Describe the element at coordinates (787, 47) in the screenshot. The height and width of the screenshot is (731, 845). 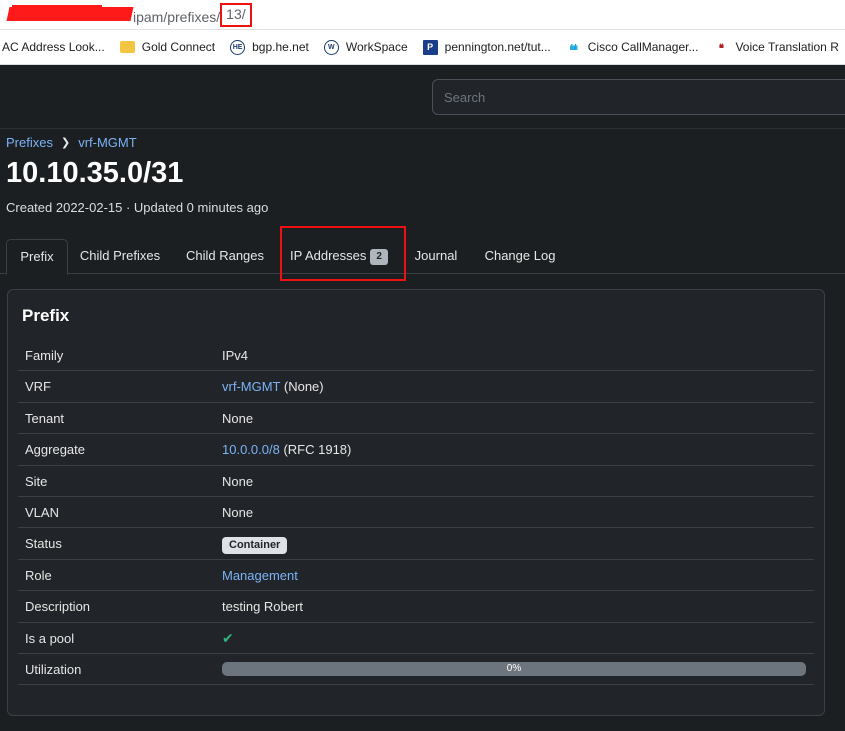
I see `bookmark-label: Voice Translation R` at that location.